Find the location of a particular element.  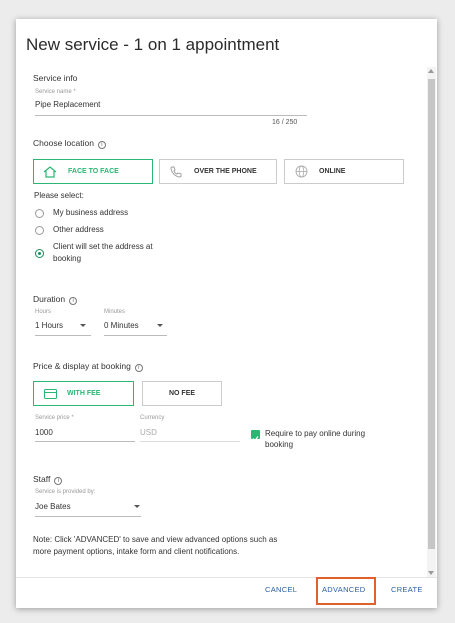

online-label: ONLINE is located at coordinates (332, 171).